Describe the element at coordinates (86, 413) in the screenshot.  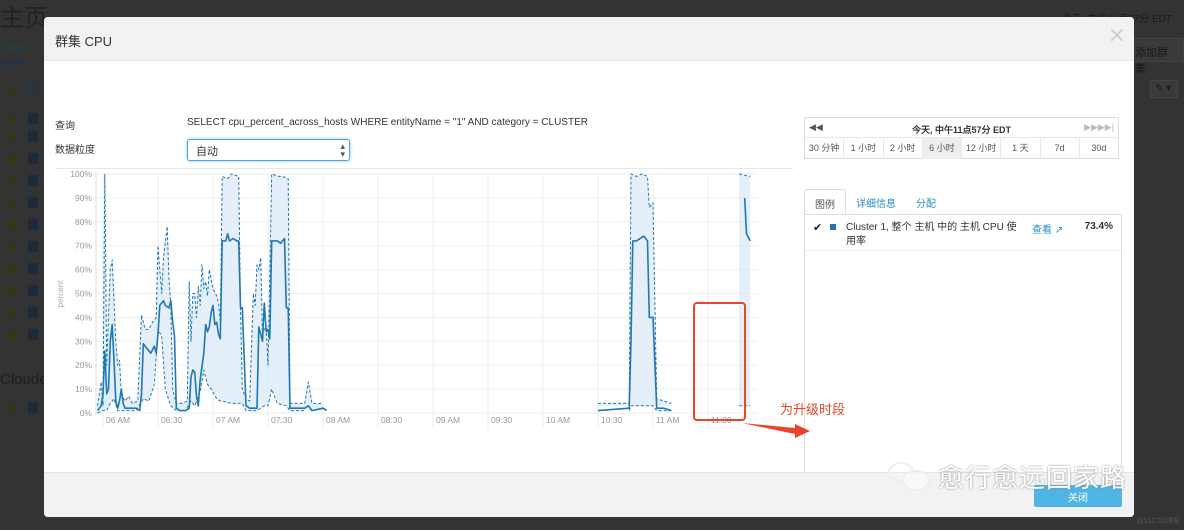
I see `y-tick-label: 0%` at that location.